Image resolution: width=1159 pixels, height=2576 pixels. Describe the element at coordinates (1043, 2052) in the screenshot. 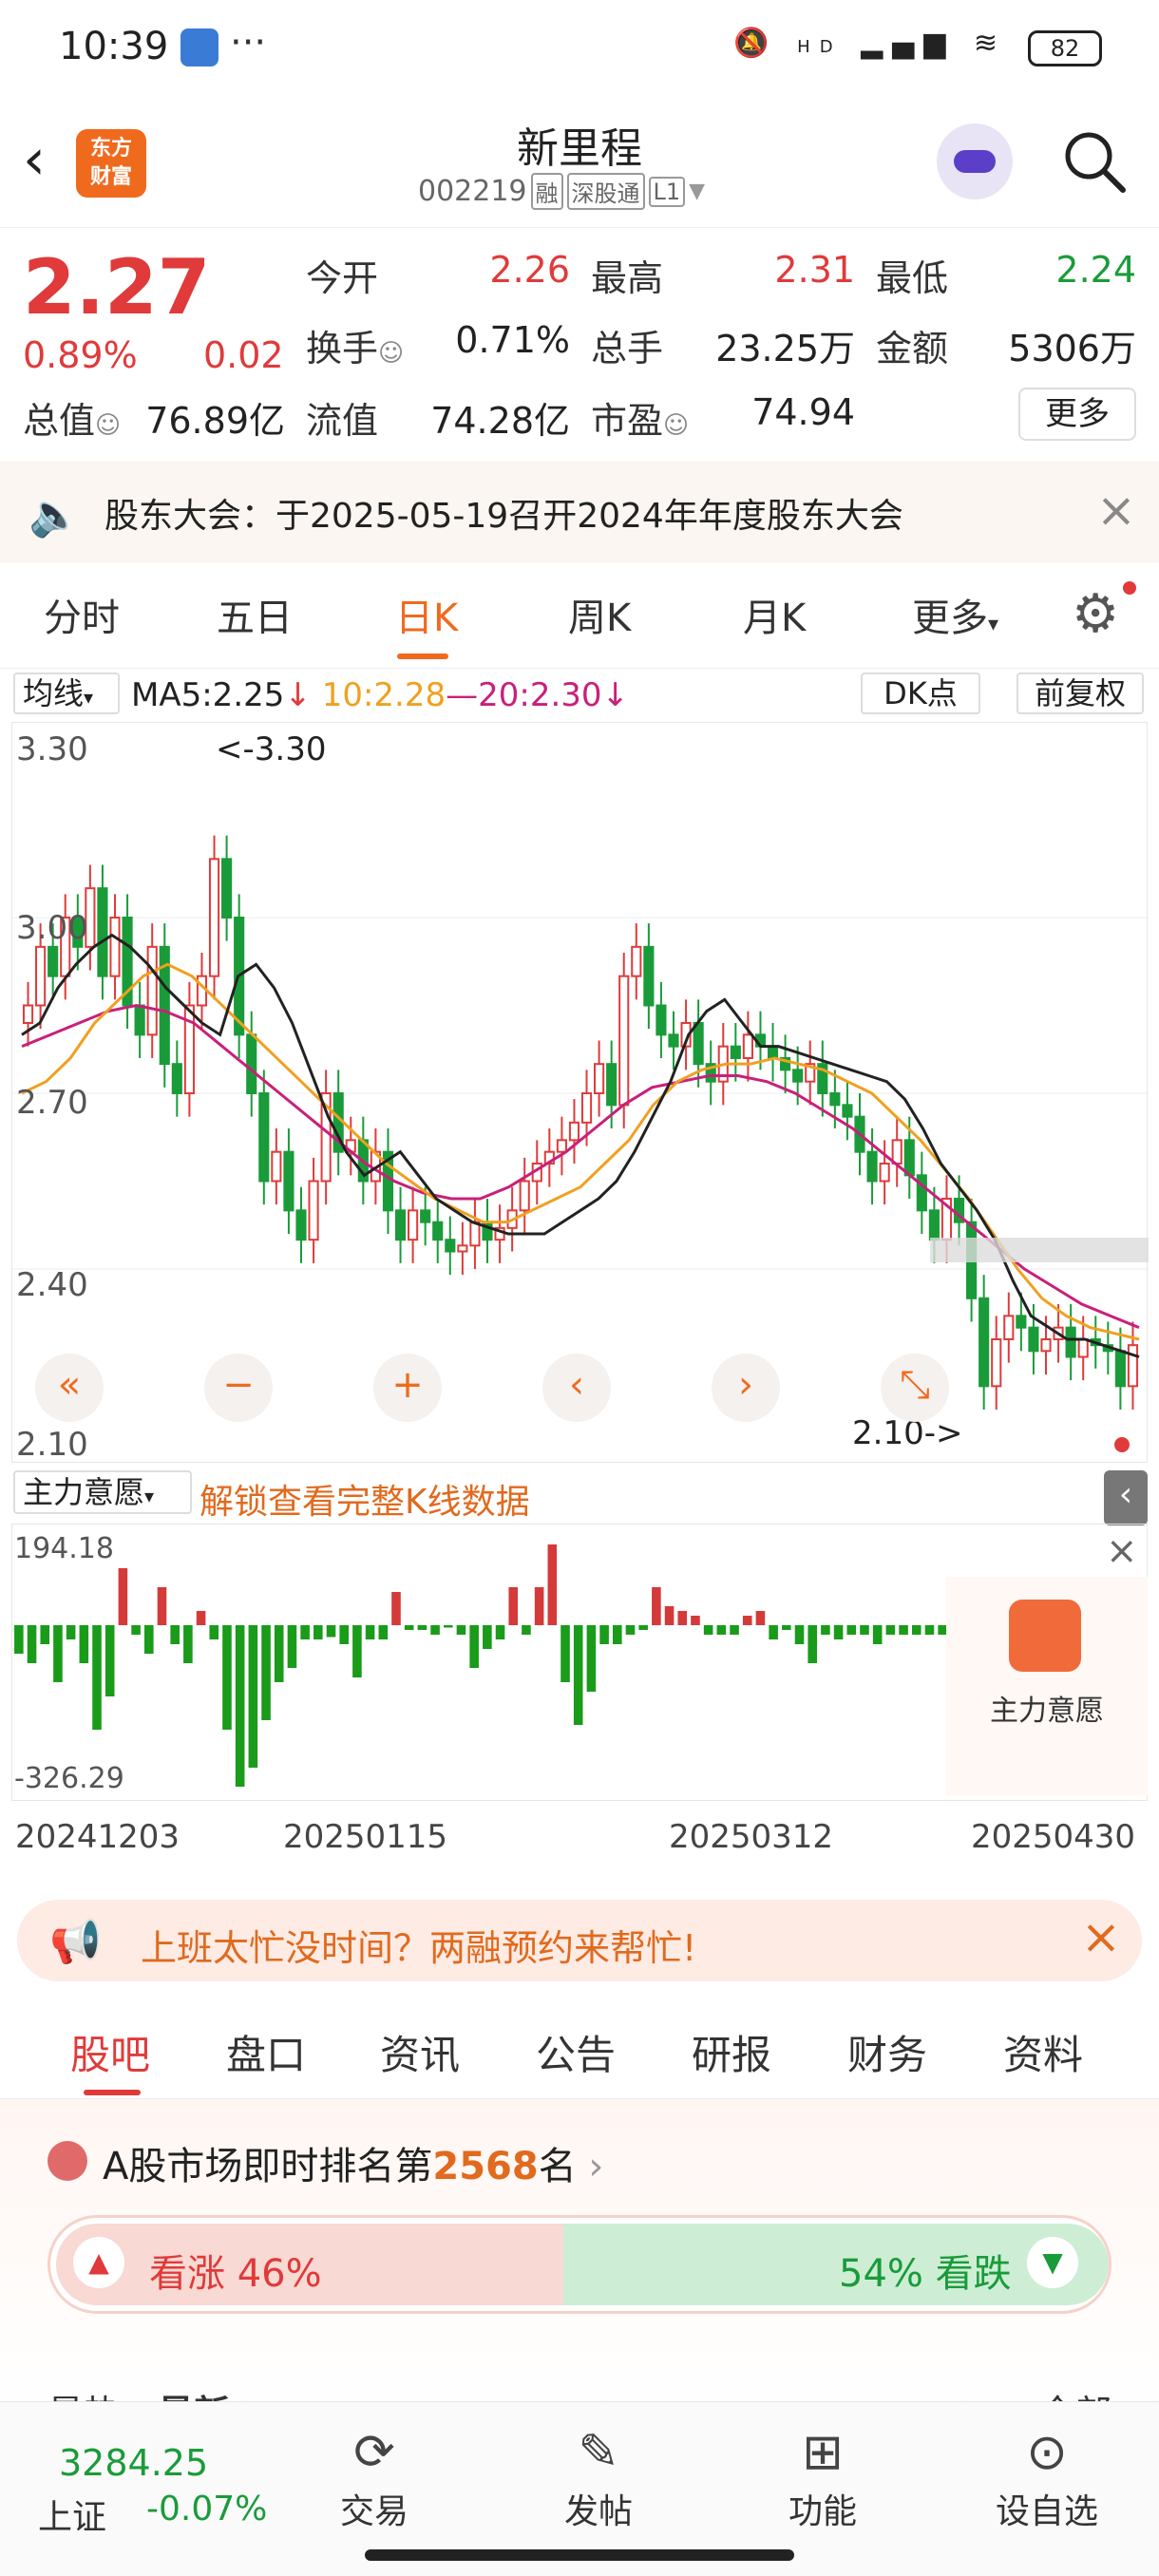

I see `tab-profile: 资料` at that location.